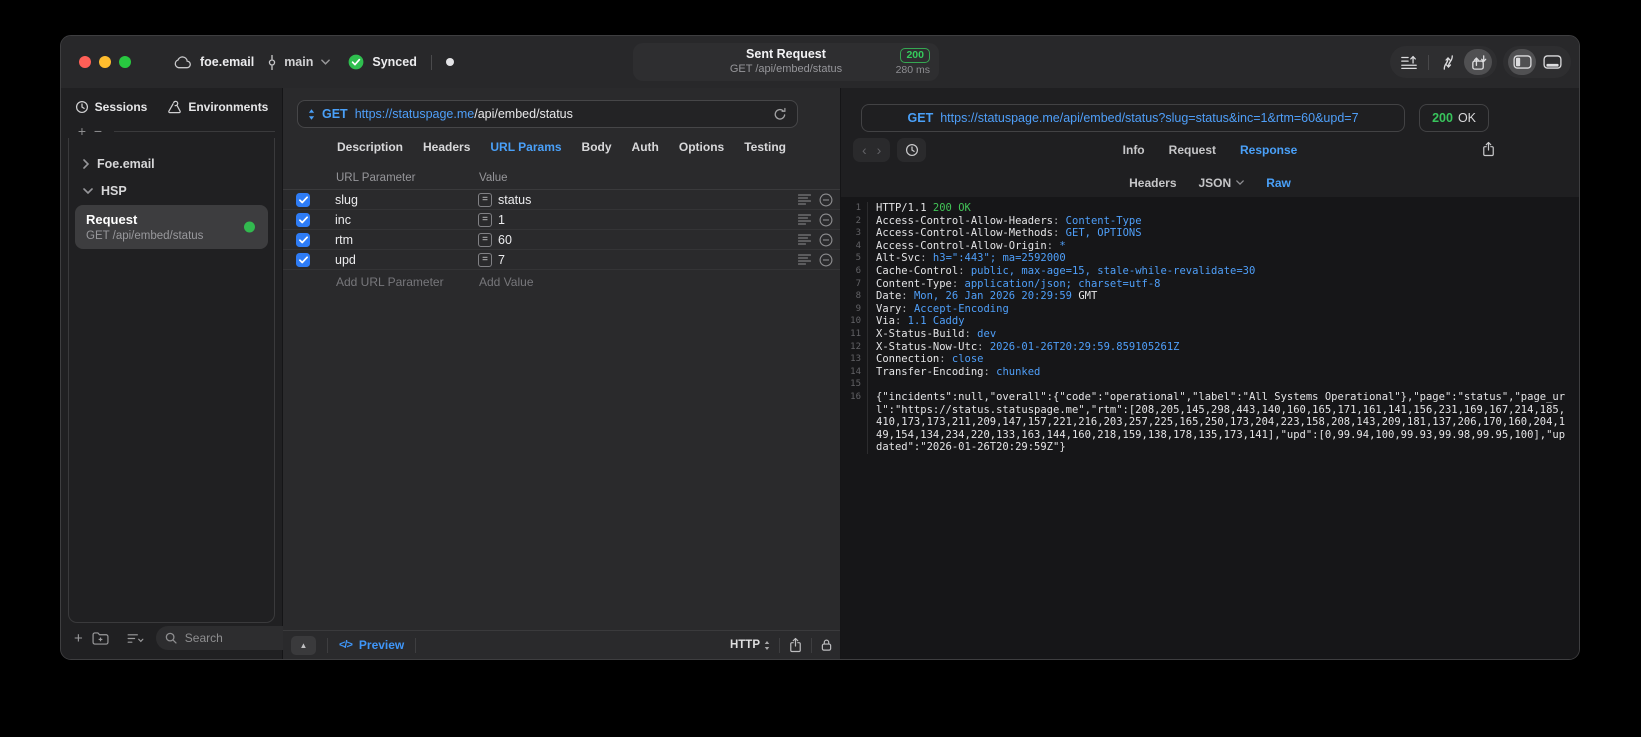  What do you see at coordinates (272, 62) in the screenshot?
I see `git-commit-icon` at bounding box center [272, 62].